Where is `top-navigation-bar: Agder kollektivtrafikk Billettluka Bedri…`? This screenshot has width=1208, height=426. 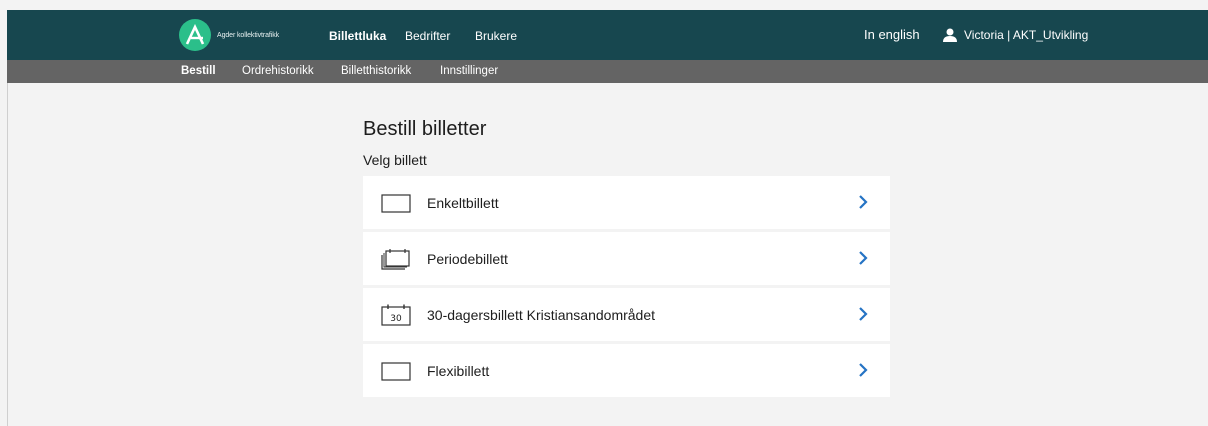
top-navigation-bar: Agder kollektivtrafikk Billettluka Bedri… is located at coordinates (607, 35).